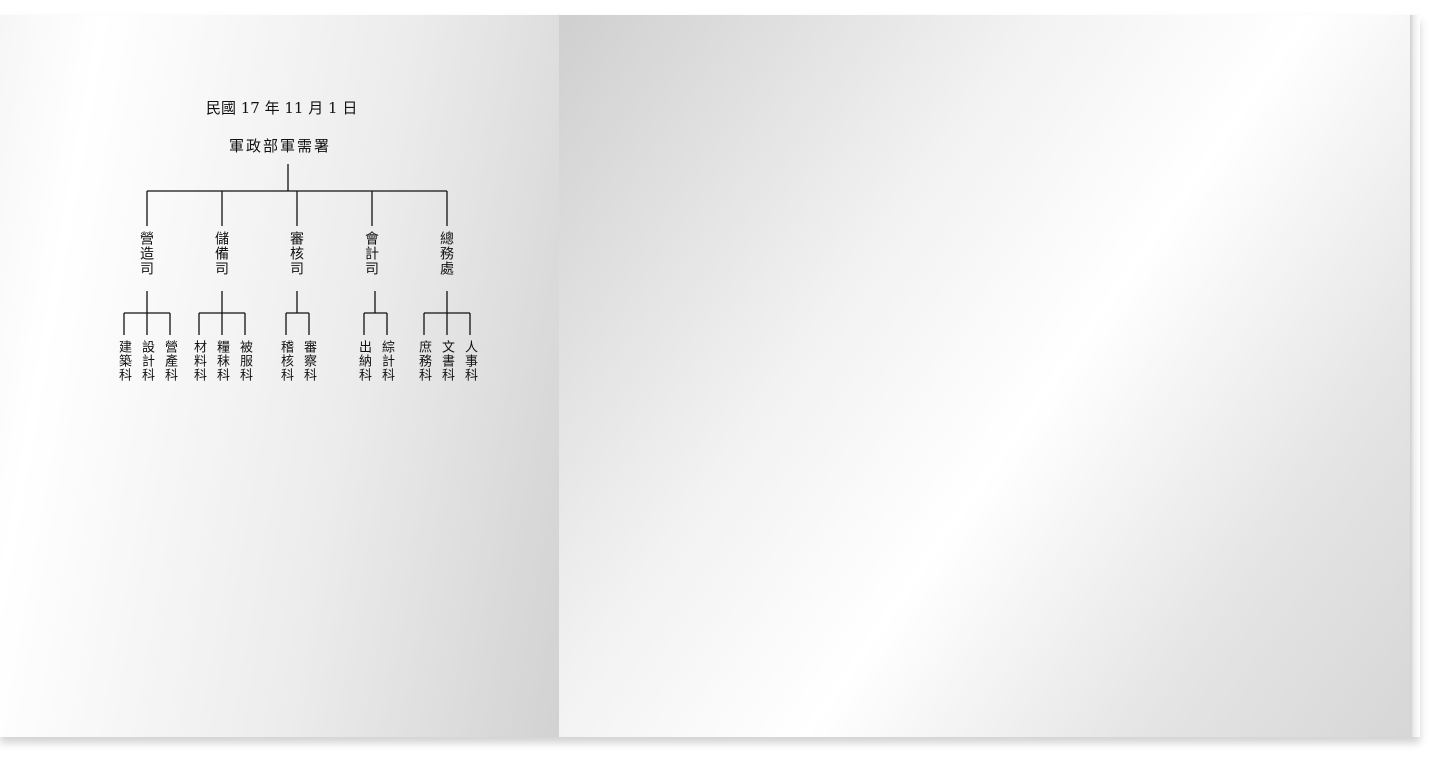 This screenshot has width=1430, height=759. Describe the element at coordinates (285, 361) in the screenshot. I see `section-node: 稽核科` at that location.